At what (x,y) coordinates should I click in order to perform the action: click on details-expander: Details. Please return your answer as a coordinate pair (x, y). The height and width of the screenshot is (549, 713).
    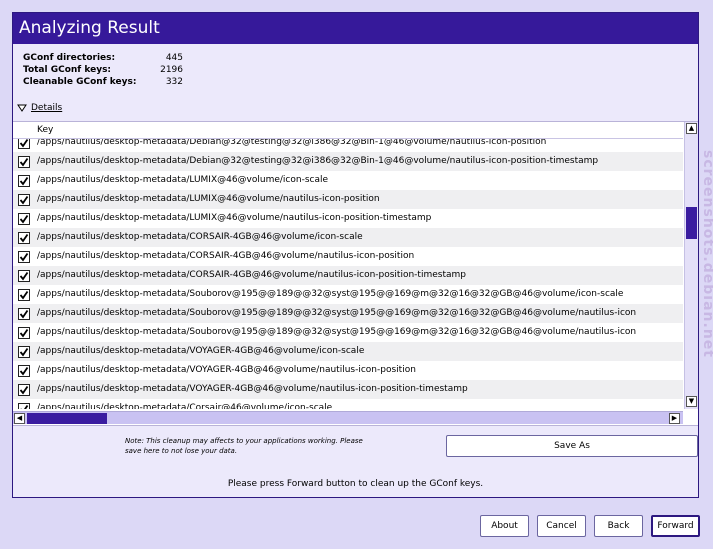
    Looking at the image, I should click on (39, 108).